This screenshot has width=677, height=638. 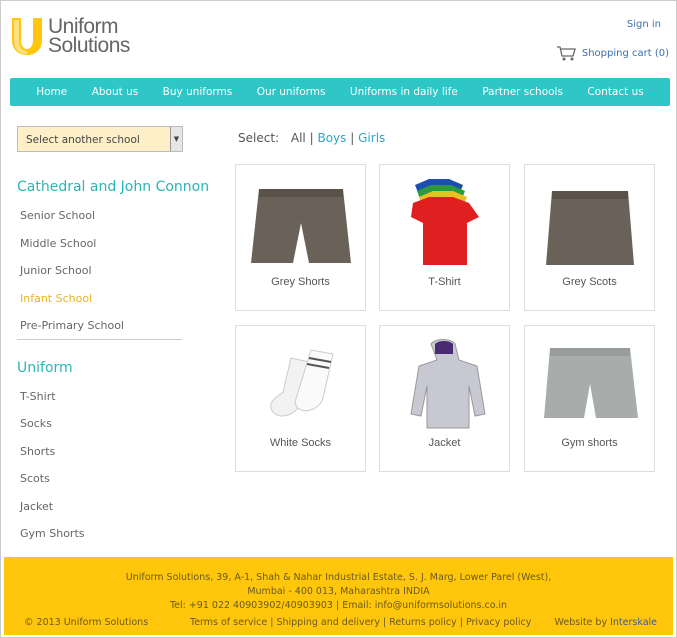 What do you see at coordinates (404, 92) in the screenshot?
I see `nav-uniforms-daily-life: Uniforms in daily life` at bounding box center [404, 92].